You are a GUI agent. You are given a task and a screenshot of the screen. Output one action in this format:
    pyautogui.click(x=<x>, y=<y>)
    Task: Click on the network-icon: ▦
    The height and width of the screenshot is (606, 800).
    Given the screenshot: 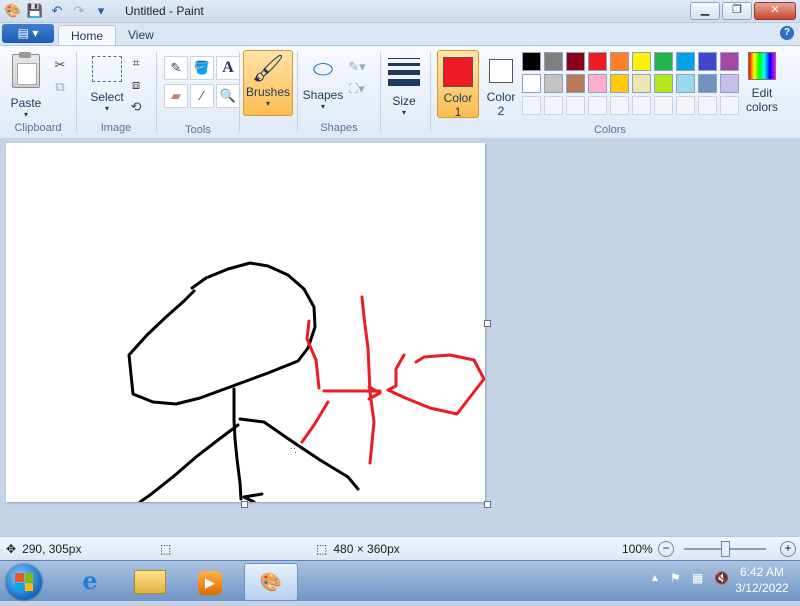 What is the action you would take?
    pyautogui.click(x=697, y=578)
    